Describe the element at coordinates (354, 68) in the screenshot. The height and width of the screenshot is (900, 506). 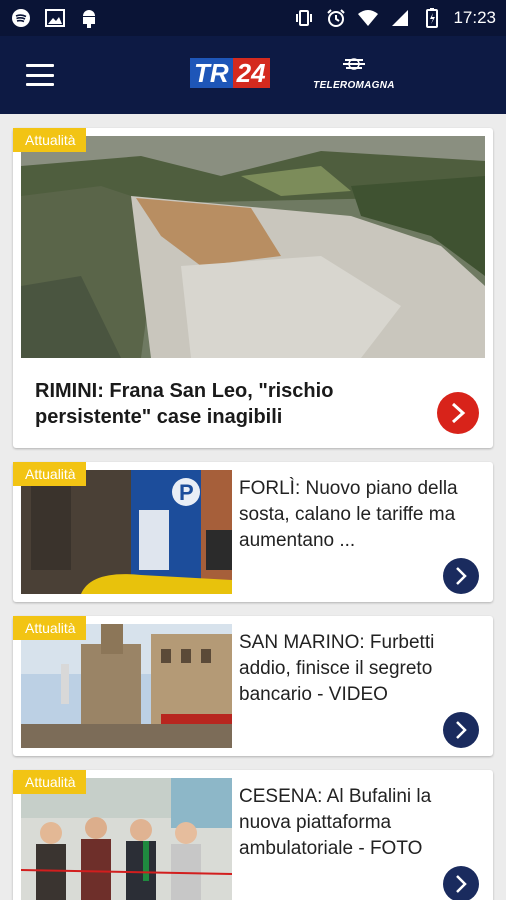
I see `teleromagna-mark-icon` at that location.